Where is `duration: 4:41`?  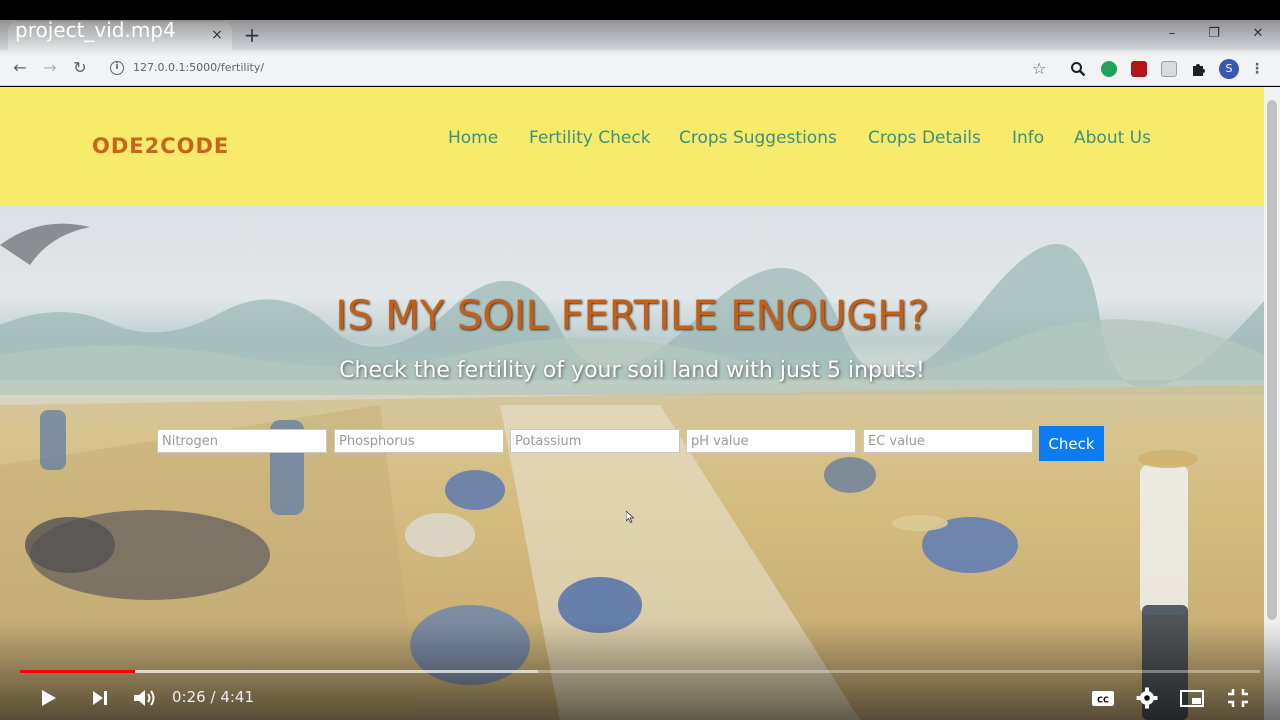
duration: 4:41 is located at coordinates (237, 697).